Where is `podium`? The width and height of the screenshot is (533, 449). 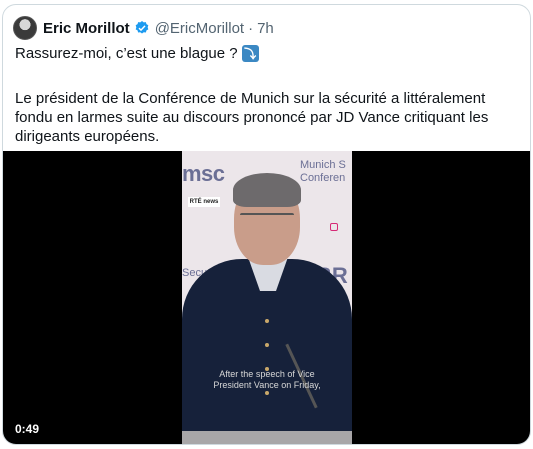 podium is located at coordinates (267, 437).